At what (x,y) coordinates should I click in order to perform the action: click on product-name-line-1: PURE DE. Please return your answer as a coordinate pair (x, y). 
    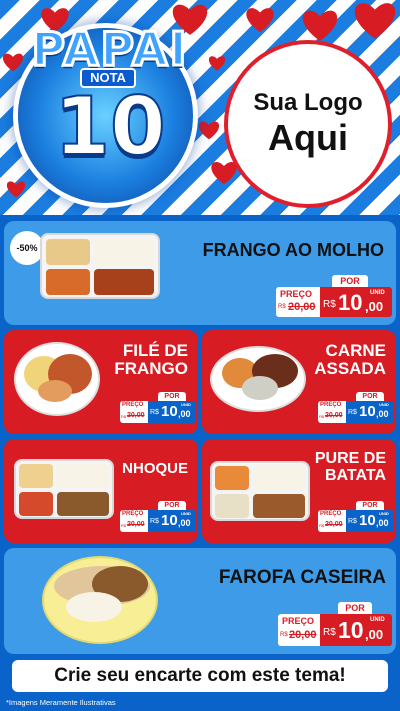
    Looking at the image, I should click on (350, 458).